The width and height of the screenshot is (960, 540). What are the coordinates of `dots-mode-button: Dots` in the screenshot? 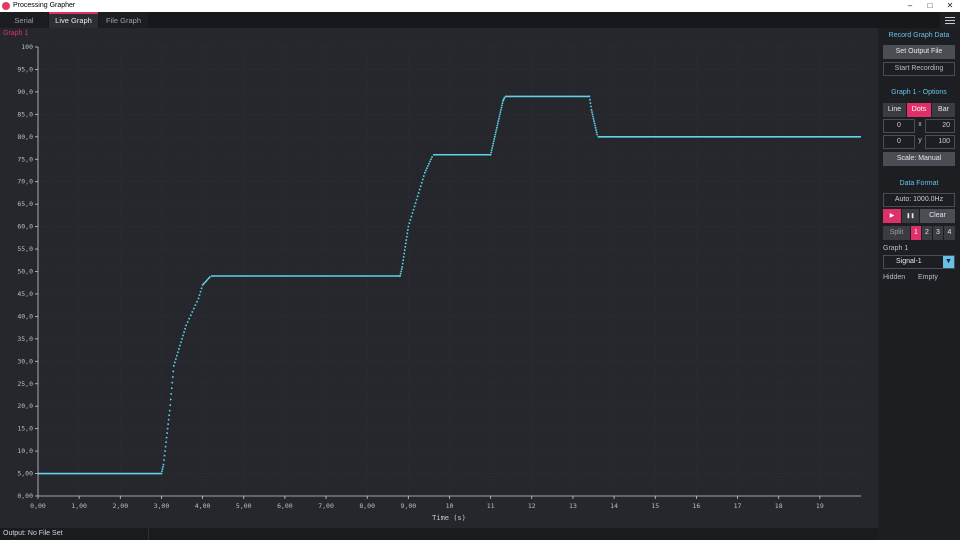 It's located at (919, 110).